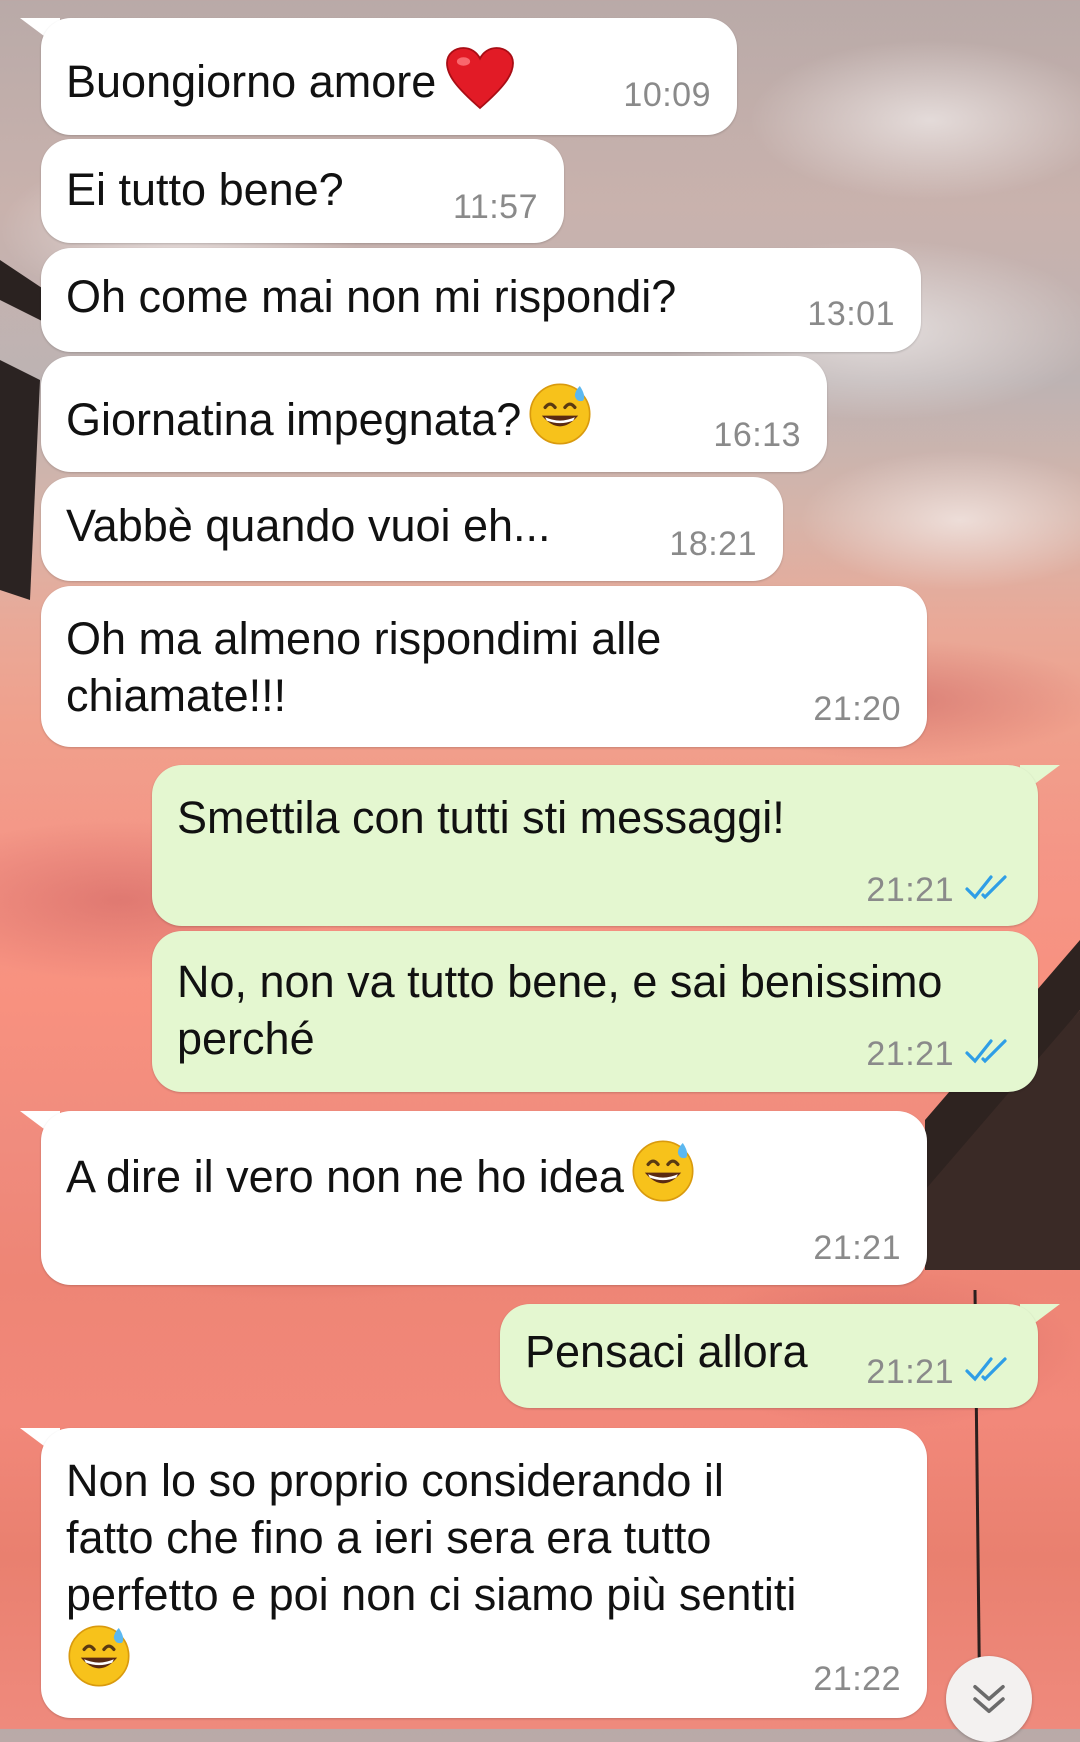  Describe the element at coordinates (371, 296) in the screenshot. I see `message-text: Oh come mai non mi rispondi?` at that location.